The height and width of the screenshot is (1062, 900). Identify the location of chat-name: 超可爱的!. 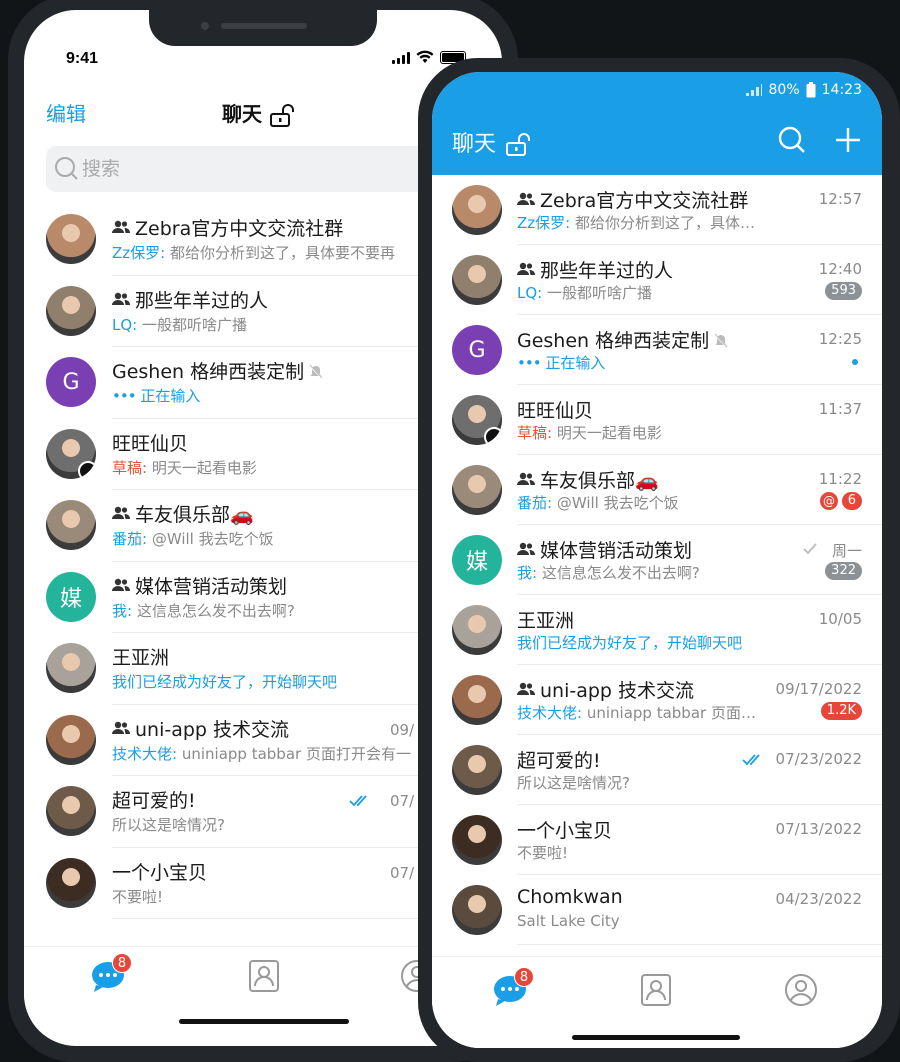
(154, 799).